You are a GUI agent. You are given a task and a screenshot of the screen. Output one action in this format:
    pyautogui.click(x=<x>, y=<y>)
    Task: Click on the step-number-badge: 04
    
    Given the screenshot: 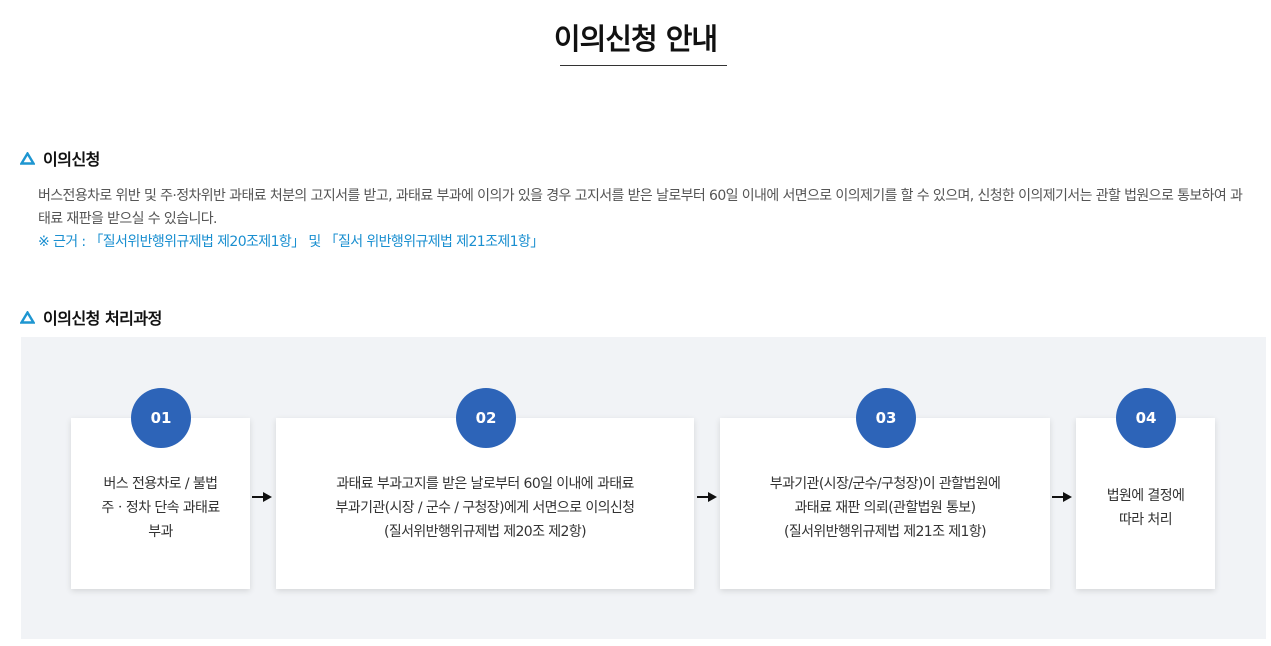 What is the action you would take?
    pyautogui.click(x=1146, y=418)
    